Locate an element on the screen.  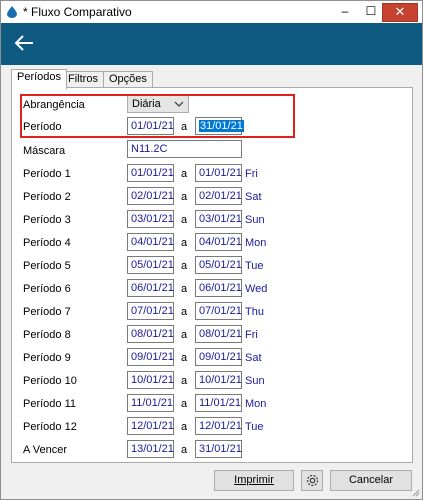
period-to-input: 07/01/21 is located at coordinates (218, 311).